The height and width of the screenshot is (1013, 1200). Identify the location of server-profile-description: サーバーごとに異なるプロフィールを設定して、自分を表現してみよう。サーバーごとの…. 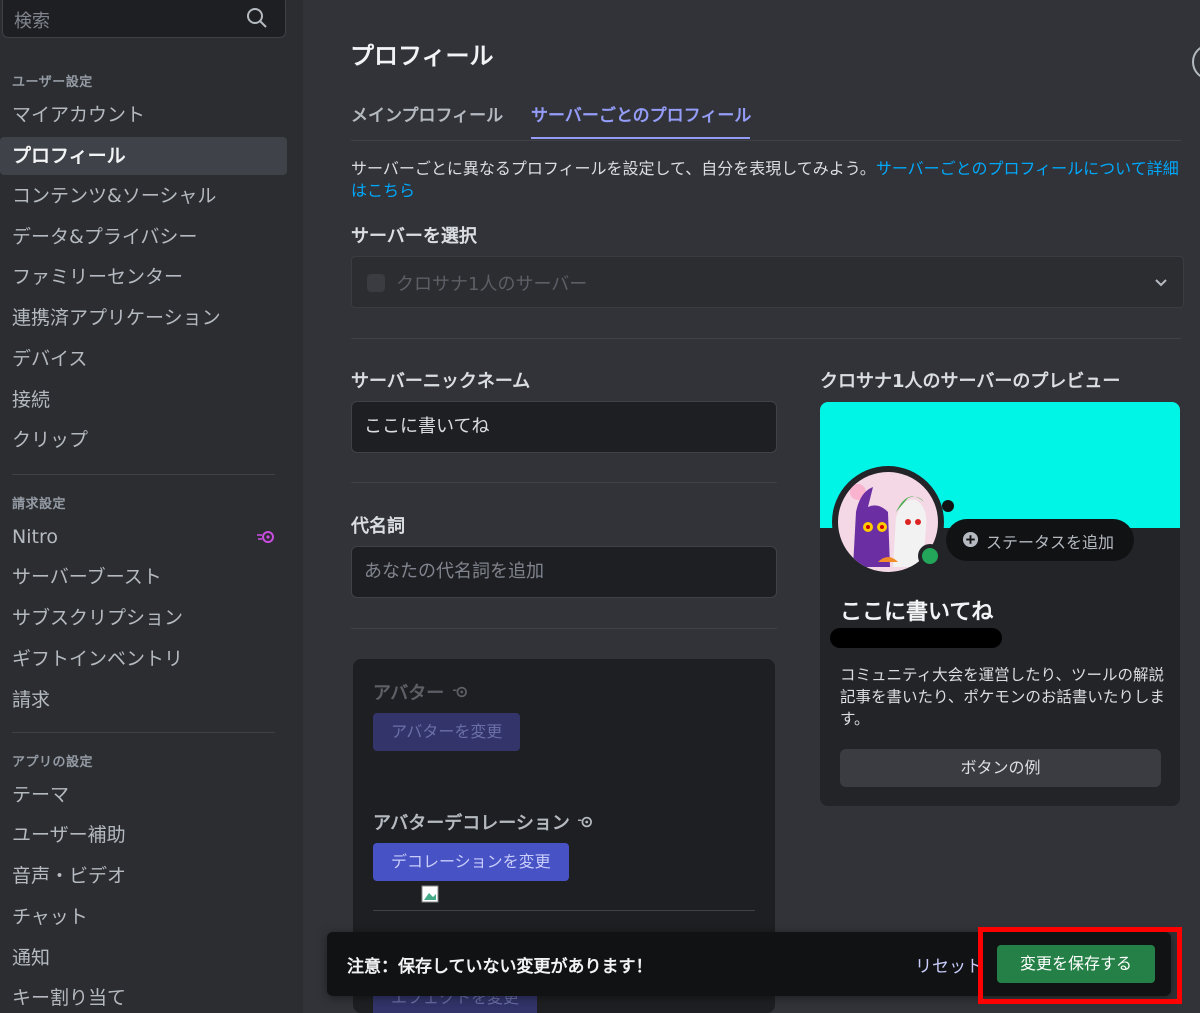
(767, 180).